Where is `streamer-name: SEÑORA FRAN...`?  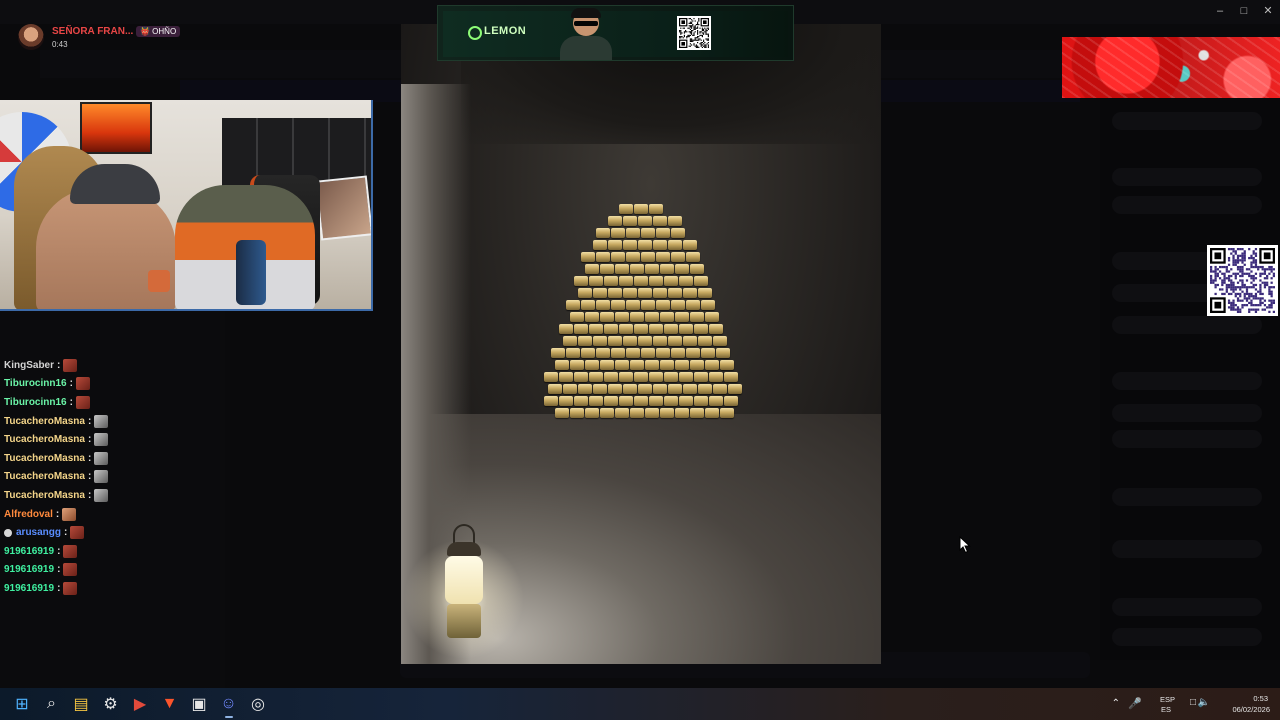
streamer-name: SEÑORA FRAN... is located at coordinates (93, 31).